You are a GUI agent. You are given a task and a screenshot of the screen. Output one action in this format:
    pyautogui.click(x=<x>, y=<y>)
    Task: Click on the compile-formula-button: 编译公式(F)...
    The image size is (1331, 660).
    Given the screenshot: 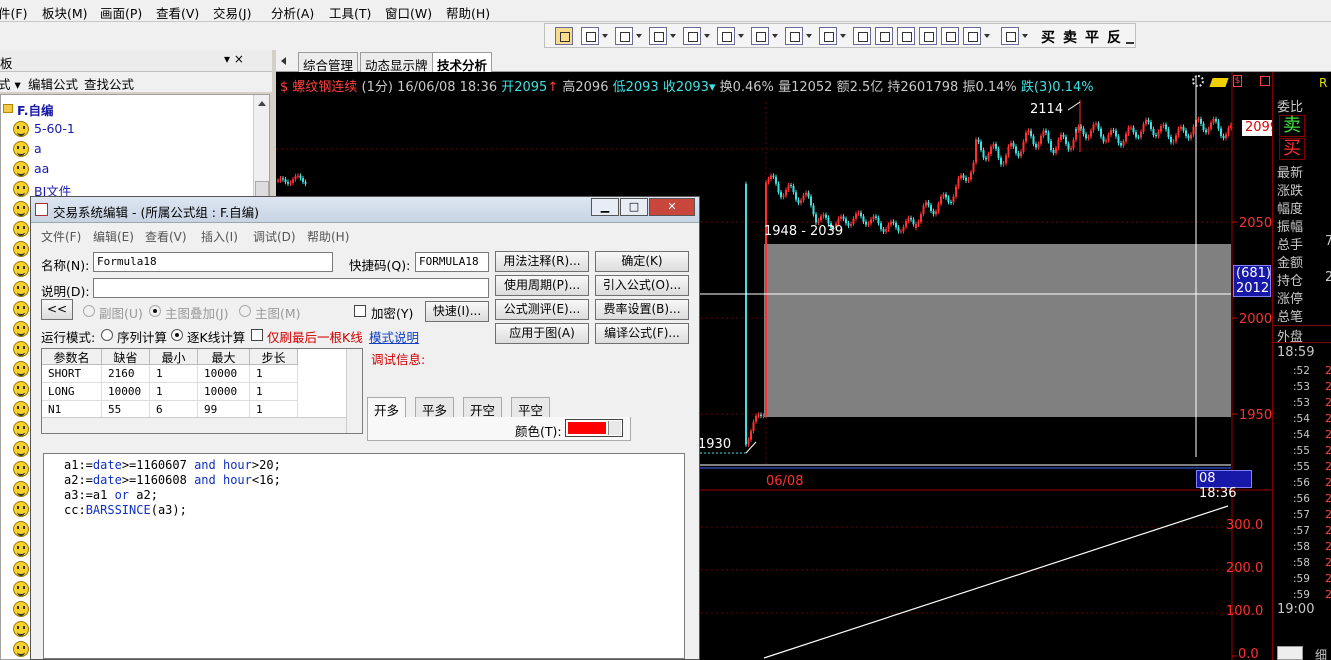 What is the action you would take?
    pyautogui.click(x=642, y=333)
    